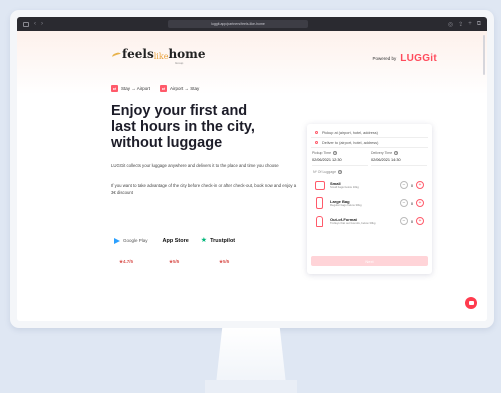  I want to click on delivery-time-value: 02/06/2021 14:30, so click(399, 160).